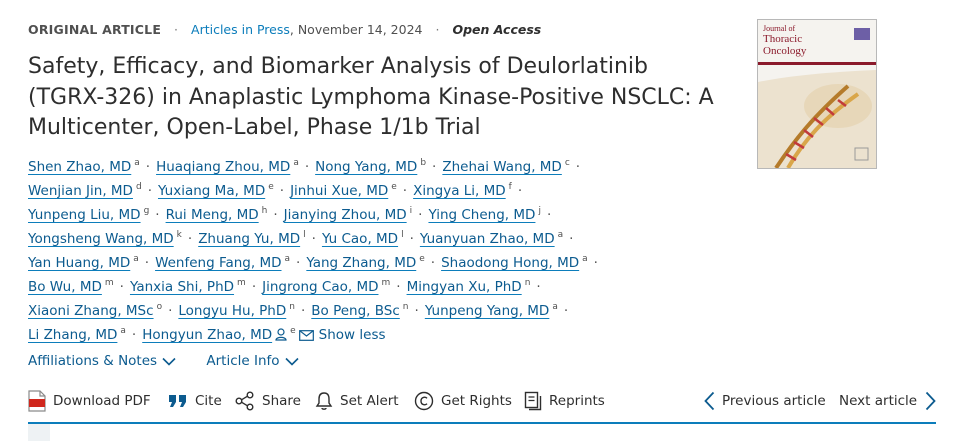 The image size is (960, 441). Describe the element at coordinates (249, 239) in the screenshot. I see `author-name: Zhuang Yu, MD` at that location.